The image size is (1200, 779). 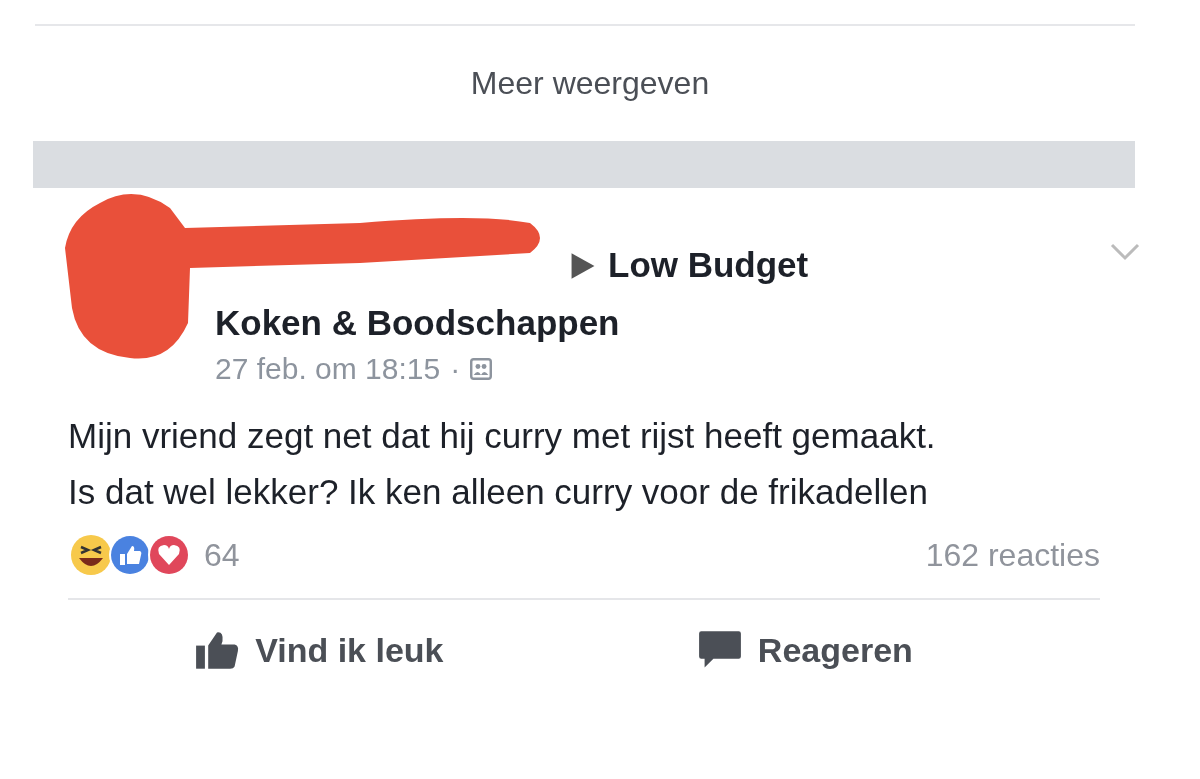 I want to click on group-link: Low Budget, so click(x=708, y=264).